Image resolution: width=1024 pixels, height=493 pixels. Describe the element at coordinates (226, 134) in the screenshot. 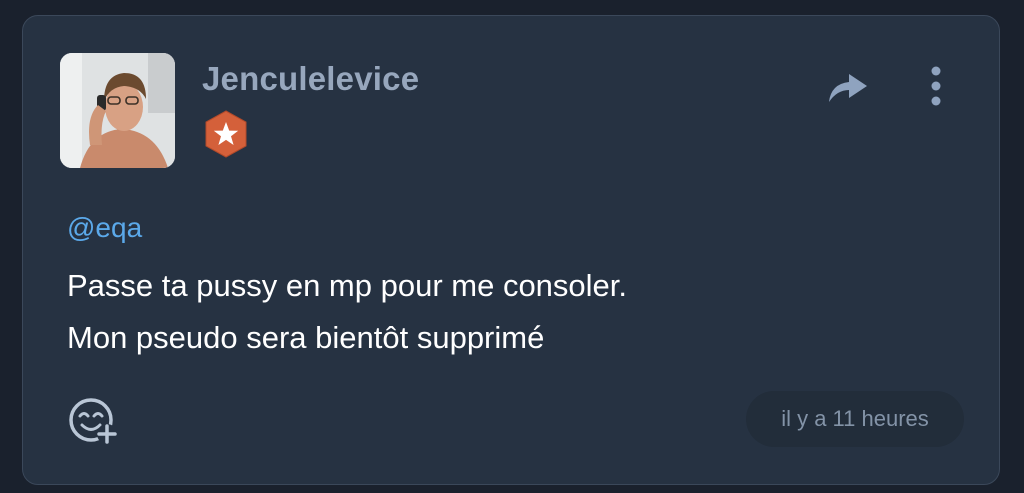

I see `star-badge-icon` at that location.